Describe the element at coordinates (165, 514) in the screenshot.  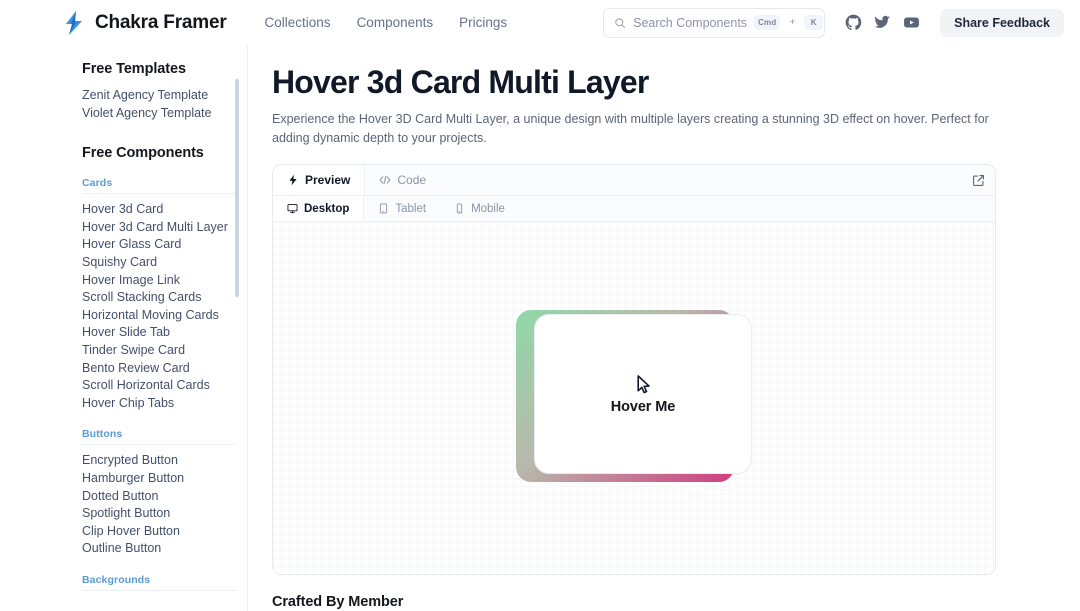
I see `sidebar-item-spotlight-button: Spotlight Button` at that location.